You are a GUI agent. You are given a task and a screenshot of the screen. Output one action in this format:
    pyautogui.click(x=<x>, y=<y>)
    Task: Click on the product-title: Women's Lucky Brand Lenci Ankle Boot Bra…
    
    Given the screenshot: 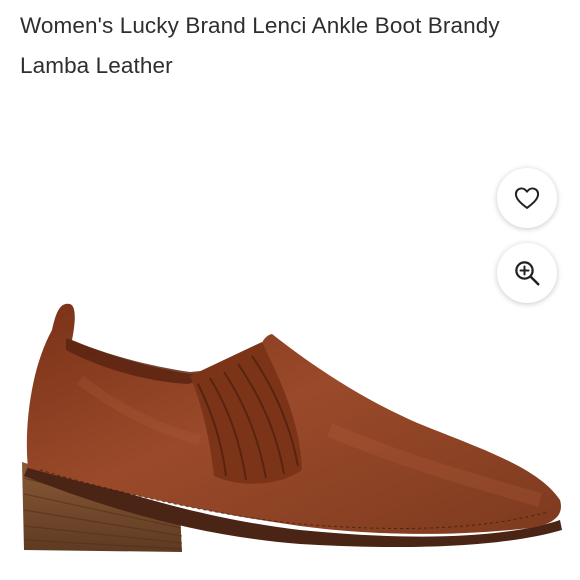 What is the action you would take?
    pyautogui.click(x=260, y=45)
    